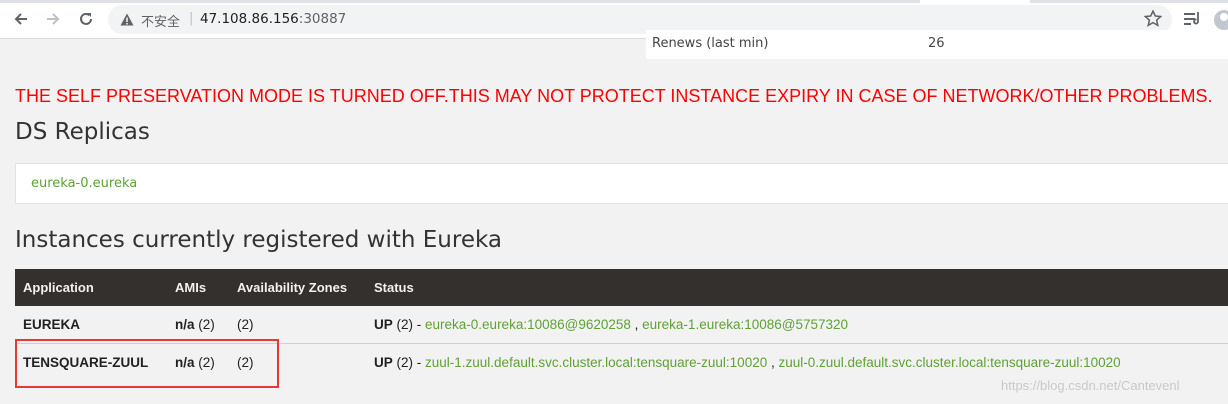 The height and width of the screenshot is (404, 1228). Describe the element at coordinates (82, 132) in the screenshot. I see `ds-replicas-heading: DS Replicas` at that location.